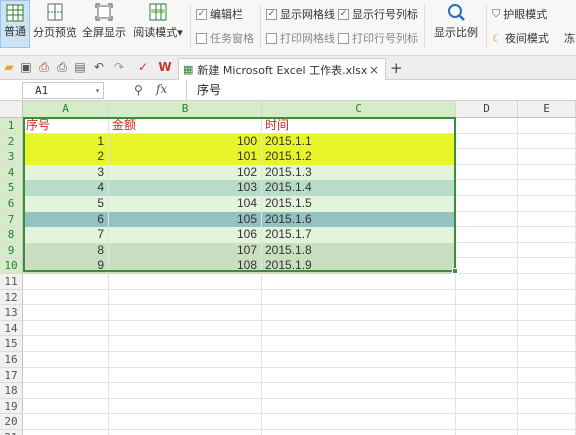  I want to click on select-all-corner, so click(11, 109).